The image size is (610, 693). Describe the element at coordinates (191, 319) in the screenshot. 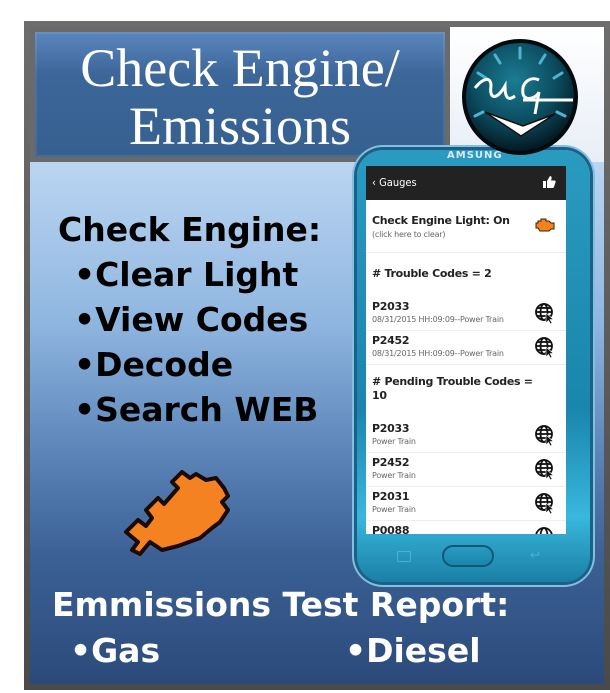

I see `feature-view-codes: •View Codes` at that location.